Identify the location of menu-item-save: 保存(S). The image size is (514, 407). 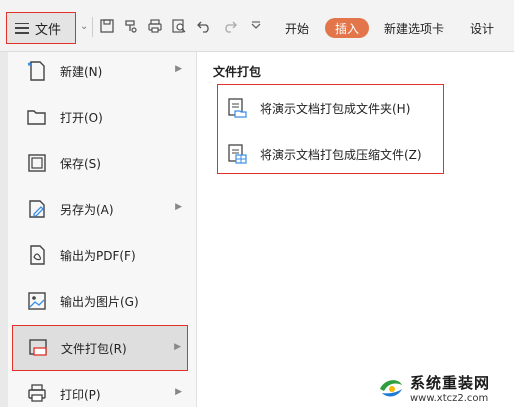
(100, 163).